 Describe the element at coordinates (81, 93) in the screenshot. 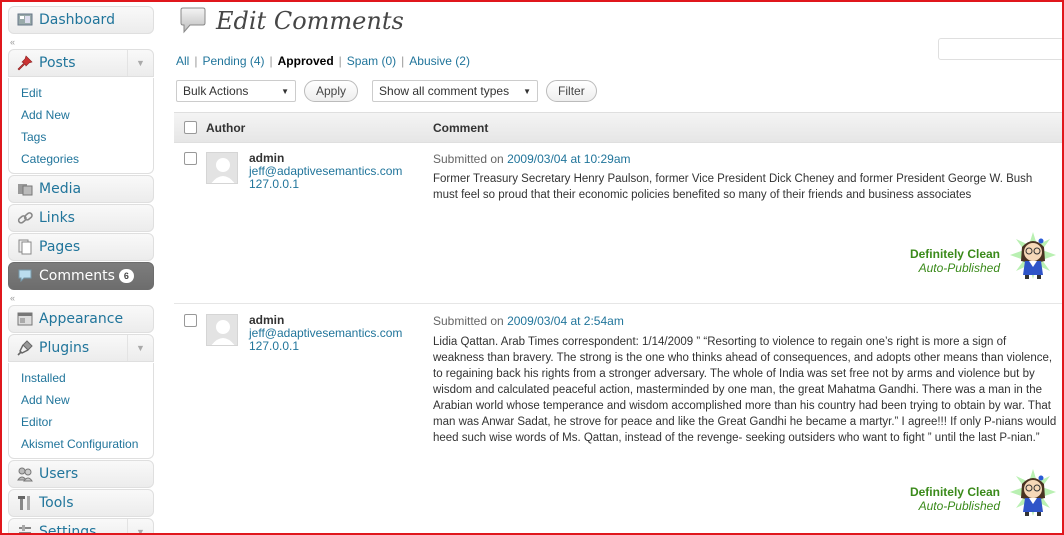

I see `submenu-posts-edit: Edit` at that location.